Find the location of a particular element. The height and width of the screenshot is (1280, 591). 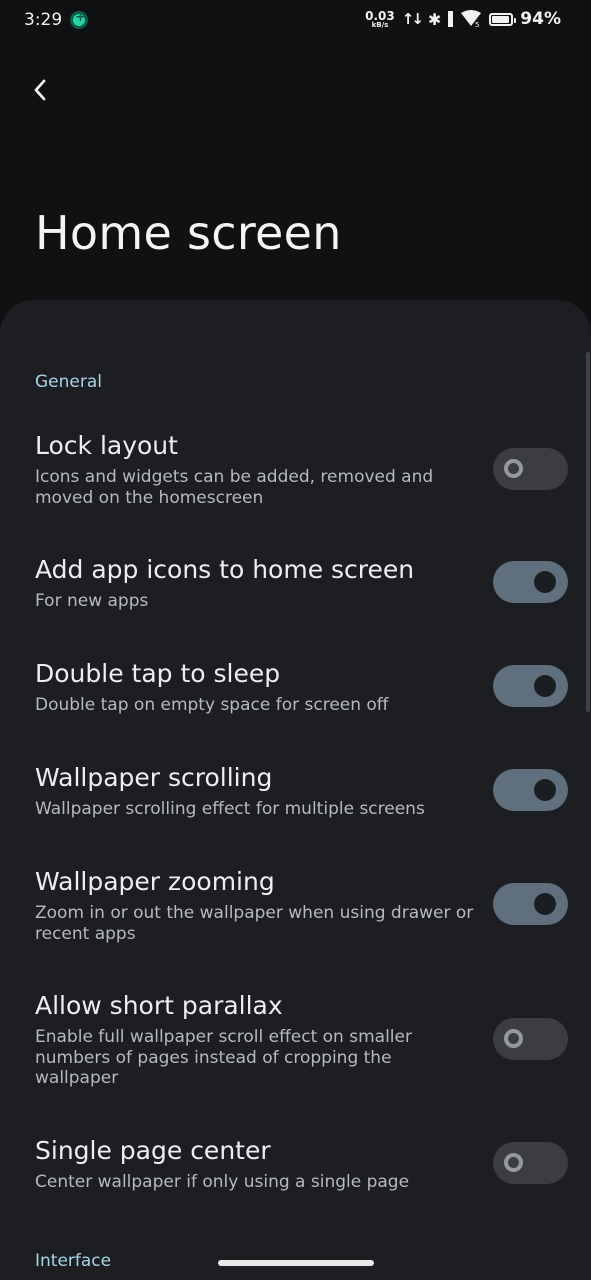

back-button is located at coordinates (40, 90).